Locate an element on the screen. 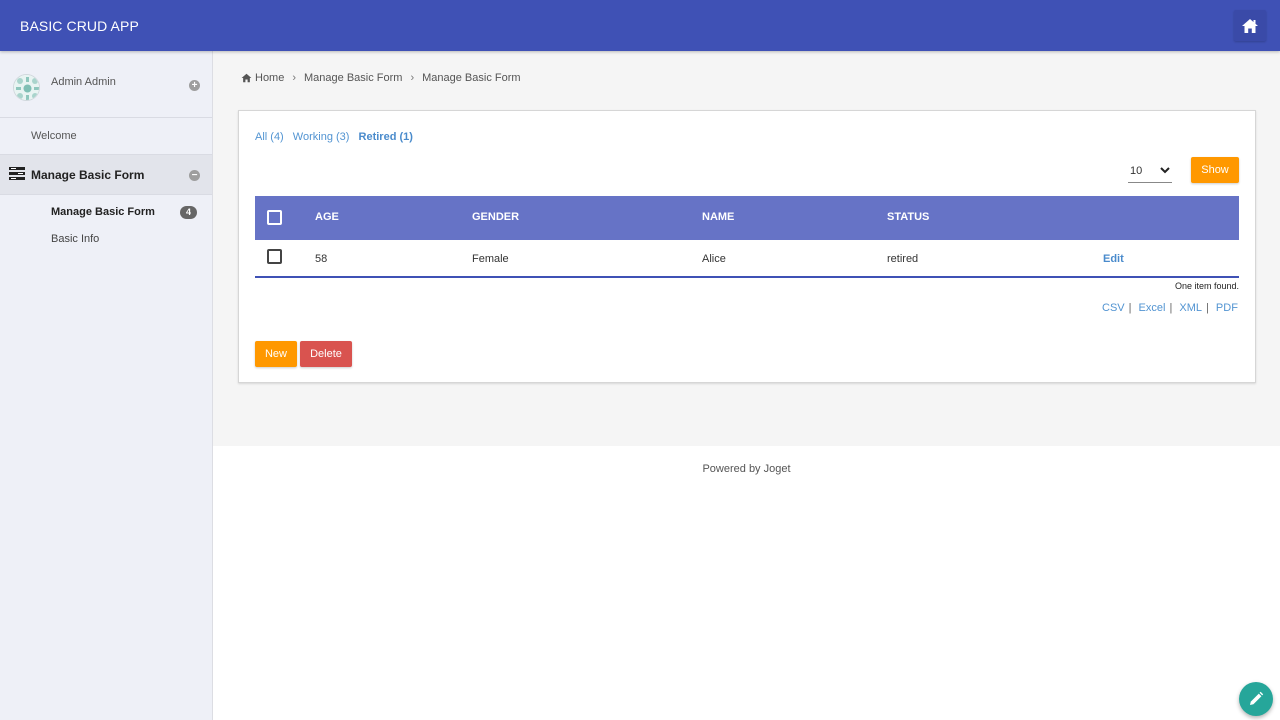  sidebar-item-basic-info: Basic Info is located at coordinates (75, 239).